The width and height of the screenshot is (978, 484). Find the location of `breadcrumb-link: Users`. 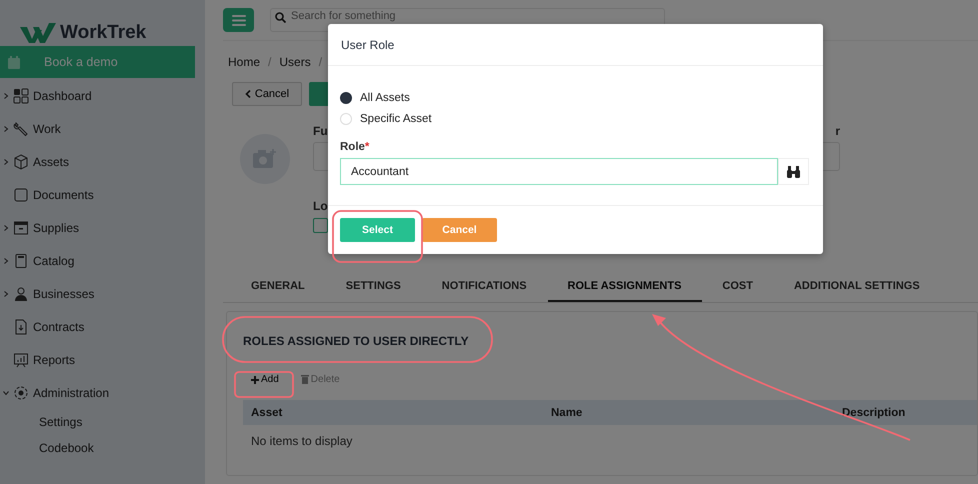

breadcrumb-link: Users is located at coordinates (295, 62).